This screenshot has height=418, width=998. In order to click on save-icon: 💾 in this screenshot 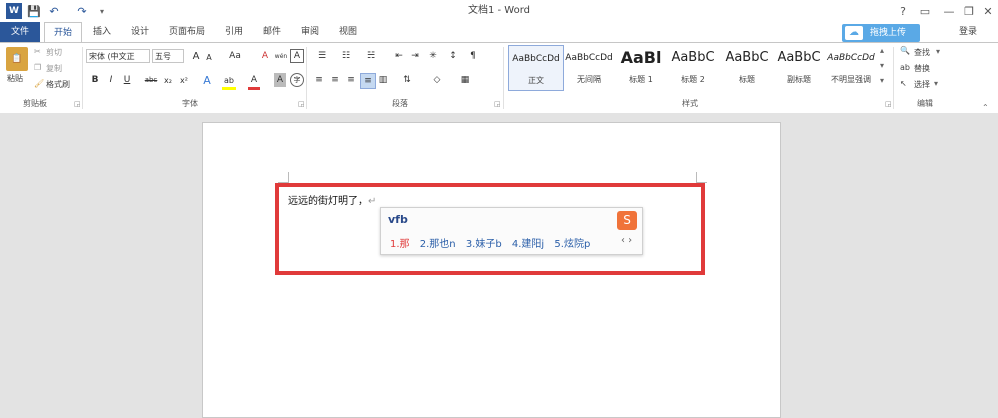, I will do `click(34, 11)`.